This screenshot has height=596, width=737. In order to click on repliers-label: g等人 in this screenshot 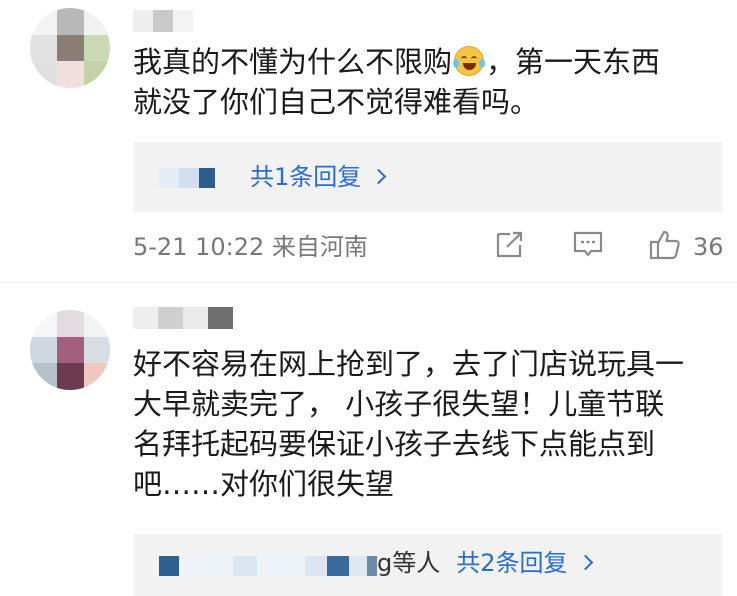, I will do `click(409, 563)`.